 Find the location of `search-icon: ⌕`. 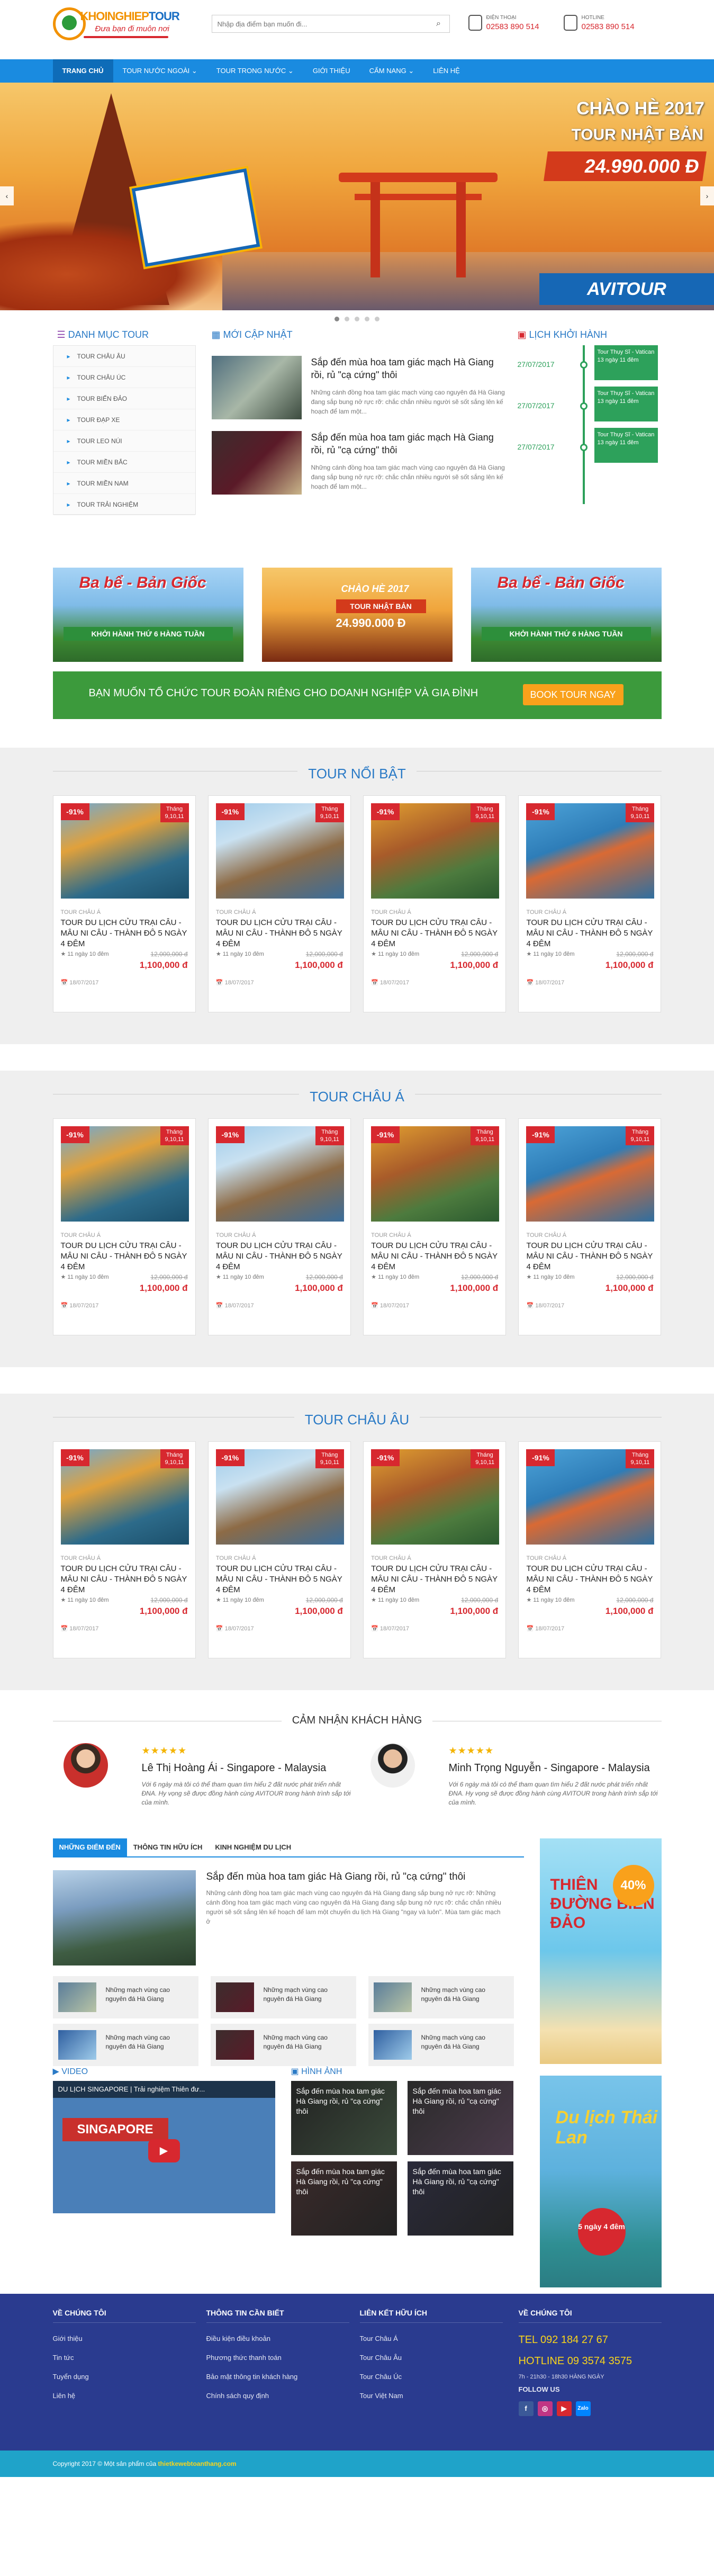

search-icon: ⌕ is located at coordinates (438, 23).